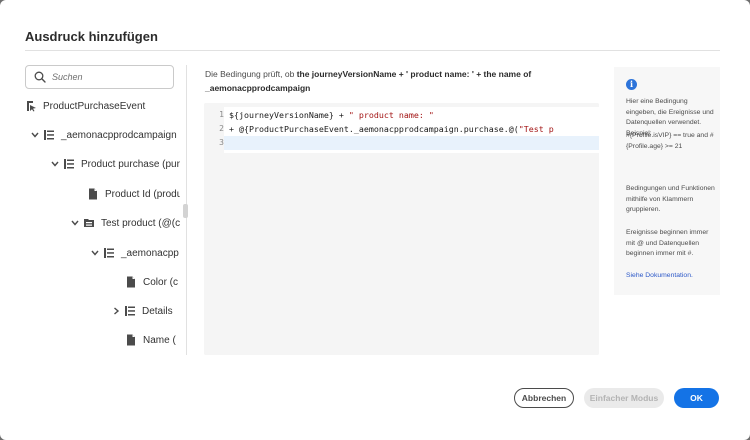 This screenshot has width=750, height=440. Describe the element at coordinates (140, 223) in the screenshot. I see `tree-item-label: Test product (@(c` at that location.